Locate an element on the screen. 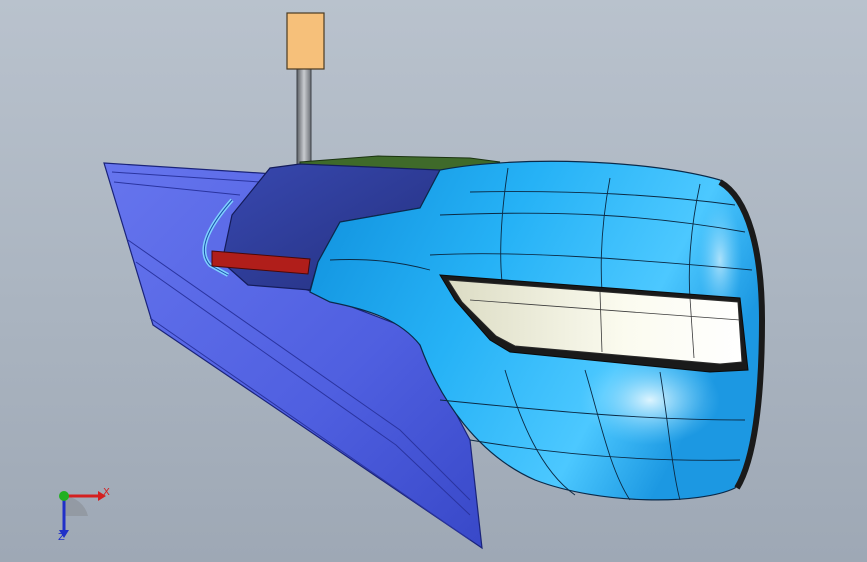 The height and width of the screenshot is (562, 867). probe-tag is located at coordinates (305, 41).